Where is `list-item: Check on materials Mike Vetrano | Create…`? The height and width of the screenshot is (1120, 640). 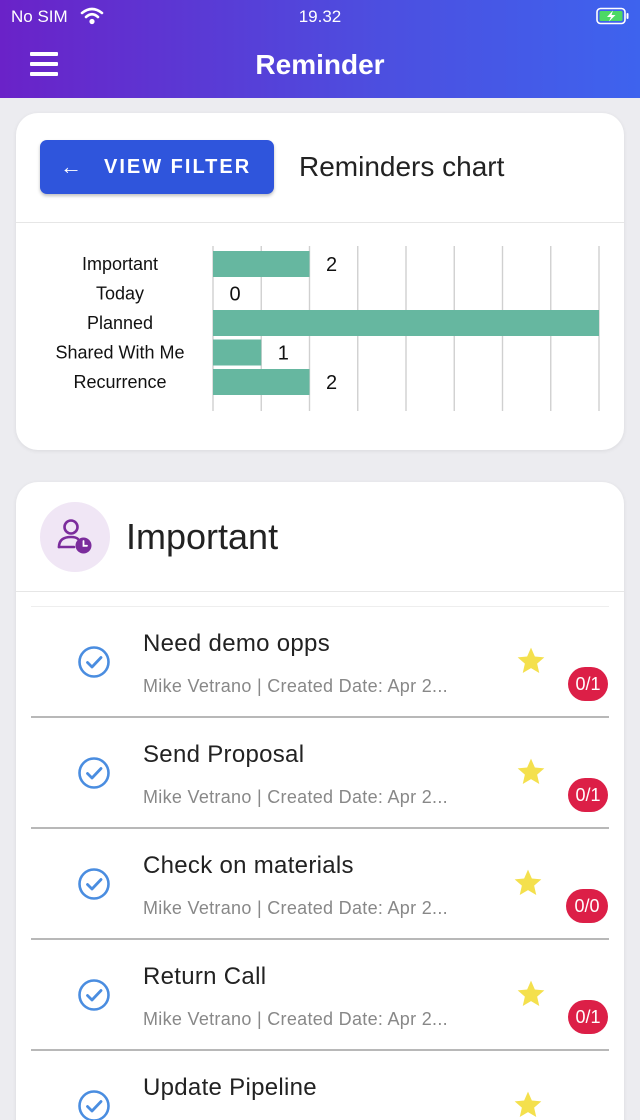
list-item: Check on materials Mike Vetrano | Create… is located at coordinates (320, 884).